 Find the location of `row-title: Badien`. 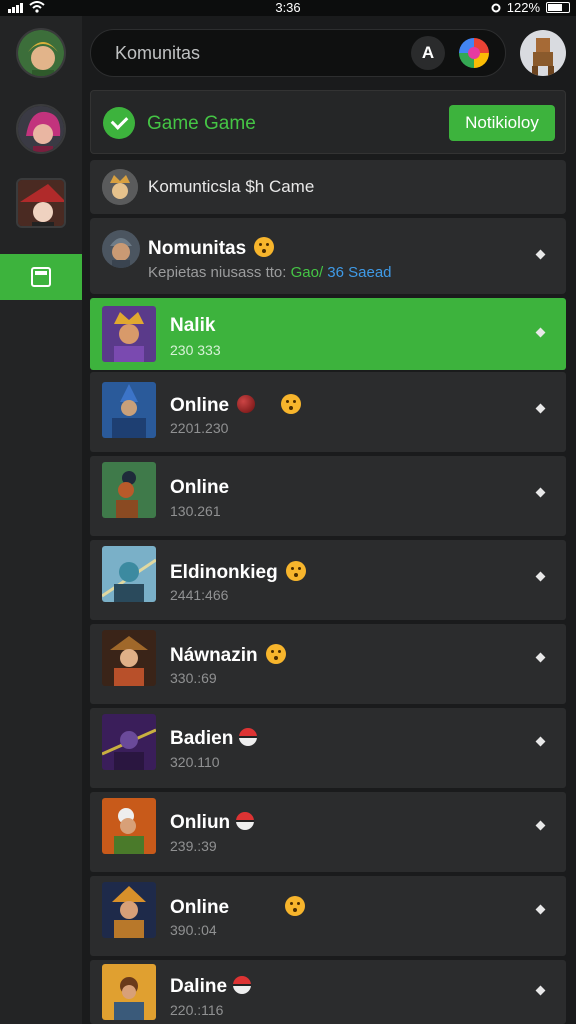

row-title: Badien is located at coordinates (214, 739).